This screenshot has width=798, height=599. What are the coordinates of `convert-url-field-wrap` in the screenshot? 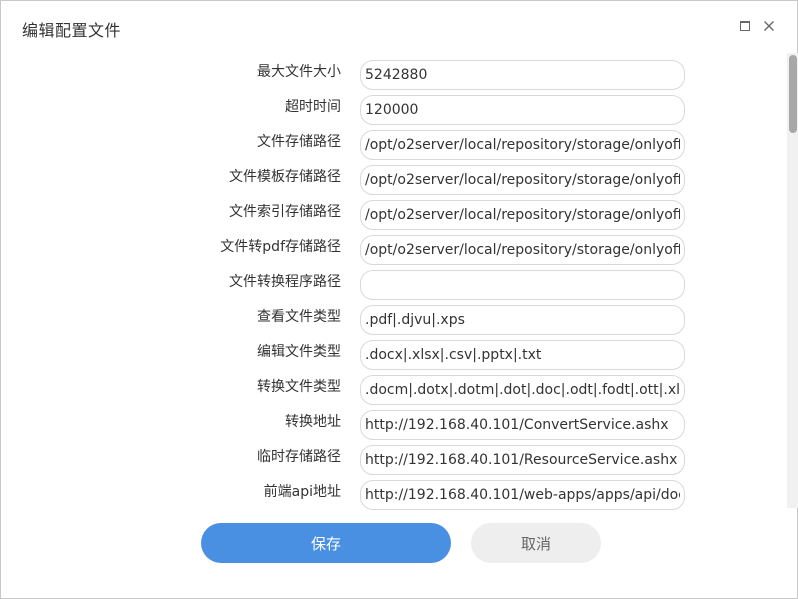 It's located at (522, 425).